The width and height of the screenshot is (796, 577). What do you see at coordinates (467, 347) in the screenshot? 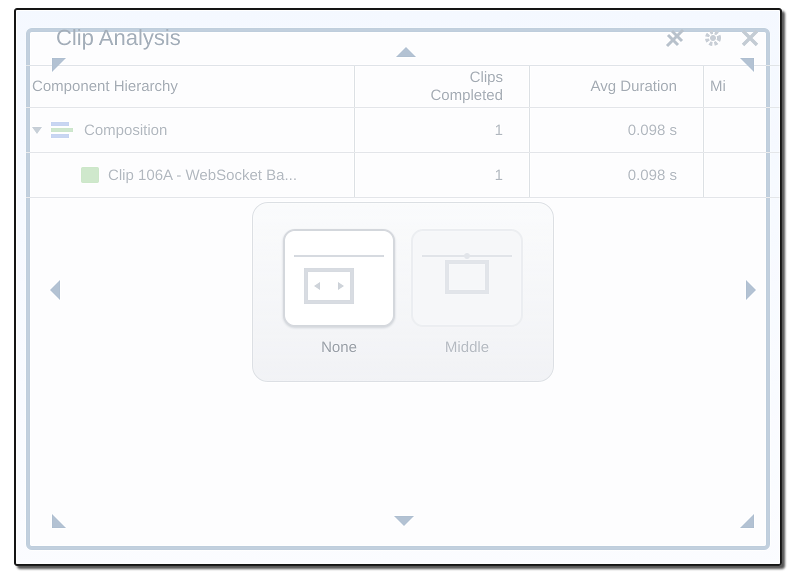
I see `dock-option-label: Middle` at bounding box center [467, 347].